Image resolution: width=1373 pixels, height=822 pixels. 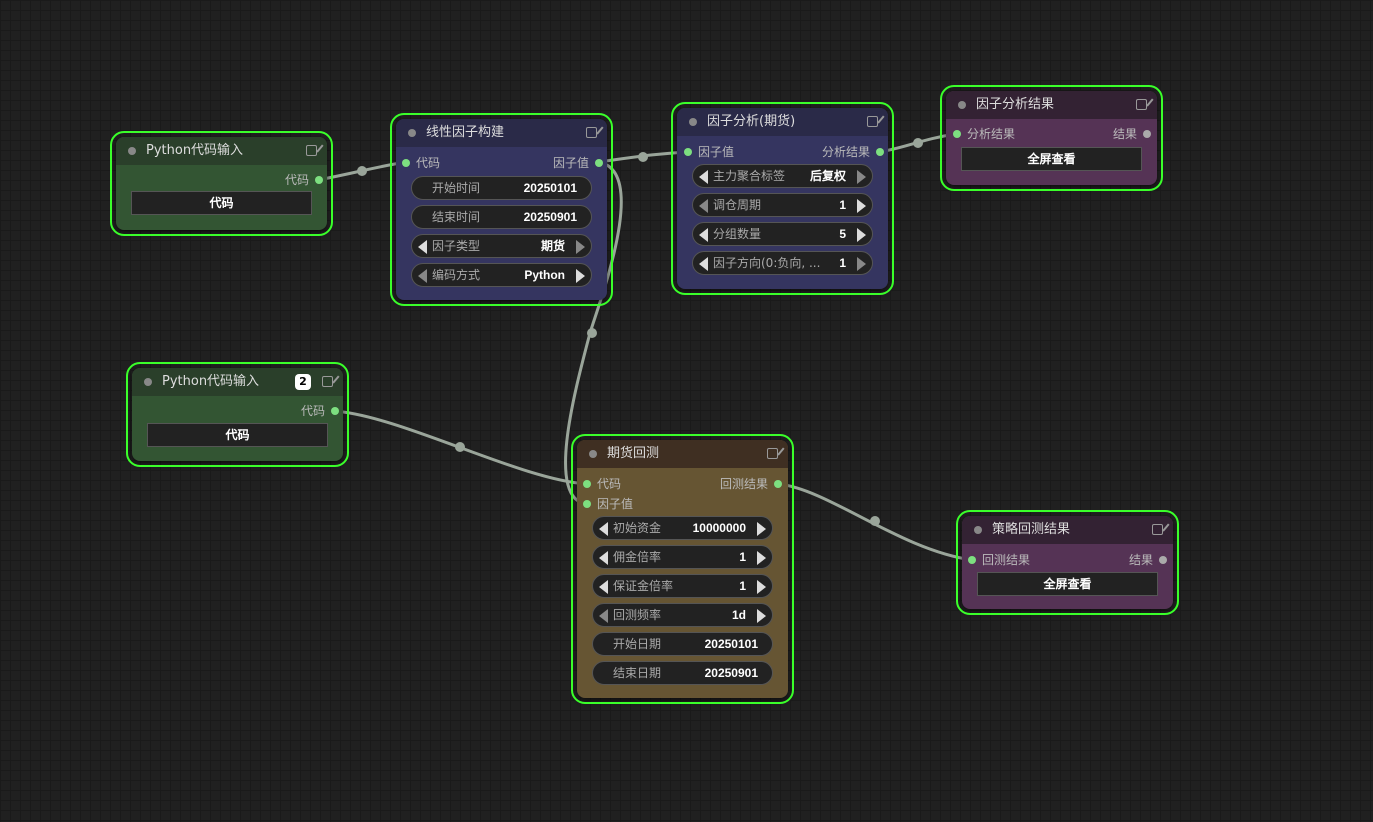 I want to click on slot-label: 因子值, so click(x=716, y=152).